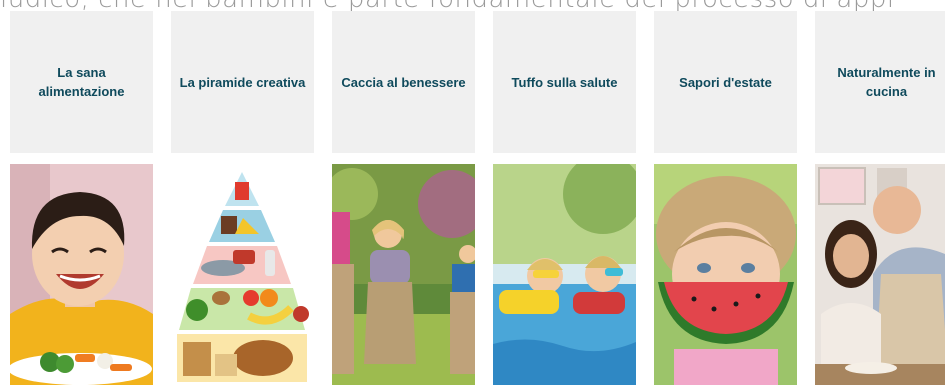  What do you see at coordinates (725, 274) in the screenshot?
I see `card-image-watermelon-girl` at bounding box center [725, 274].